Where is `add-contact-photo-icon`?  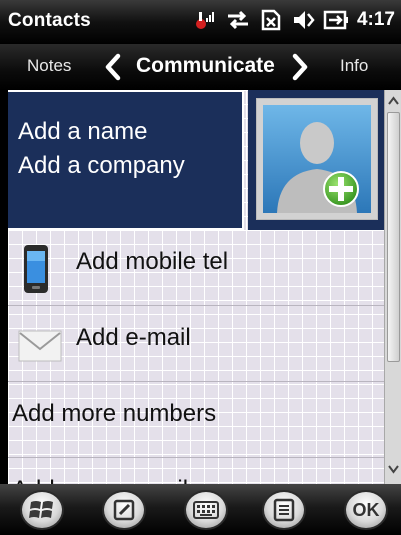
add-contact-photo-icon is located at coordinates (317, 159).